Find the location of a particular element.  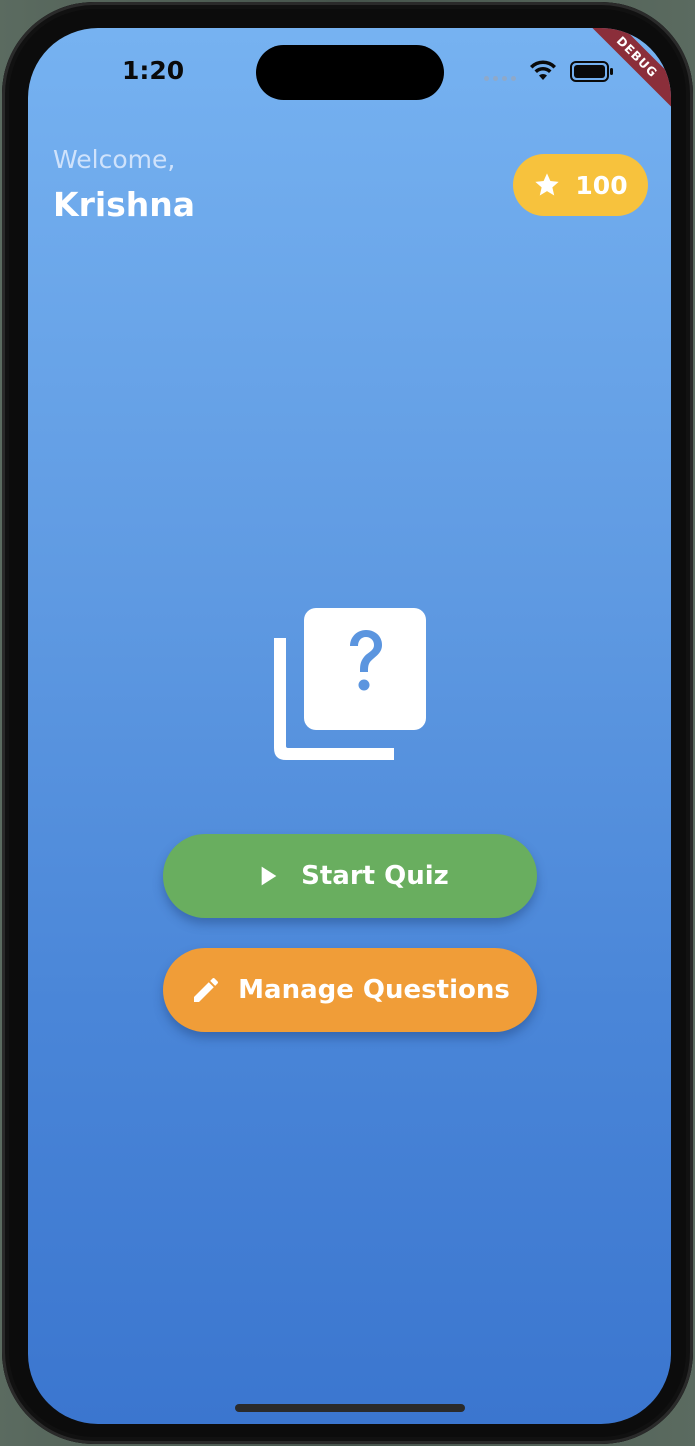

cellular-signal-icon is located at coordinates (500, 78).